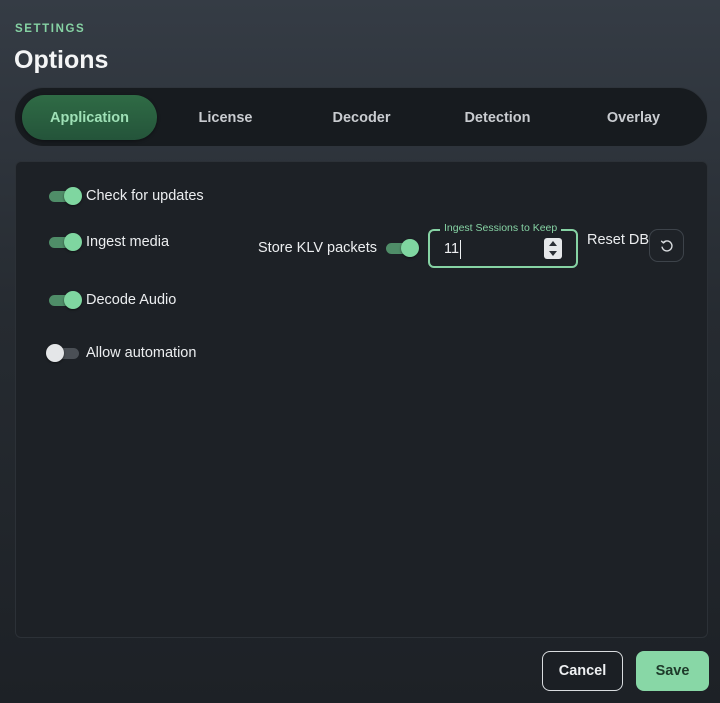  I want to click on refresh-icon, so click(666, 245).